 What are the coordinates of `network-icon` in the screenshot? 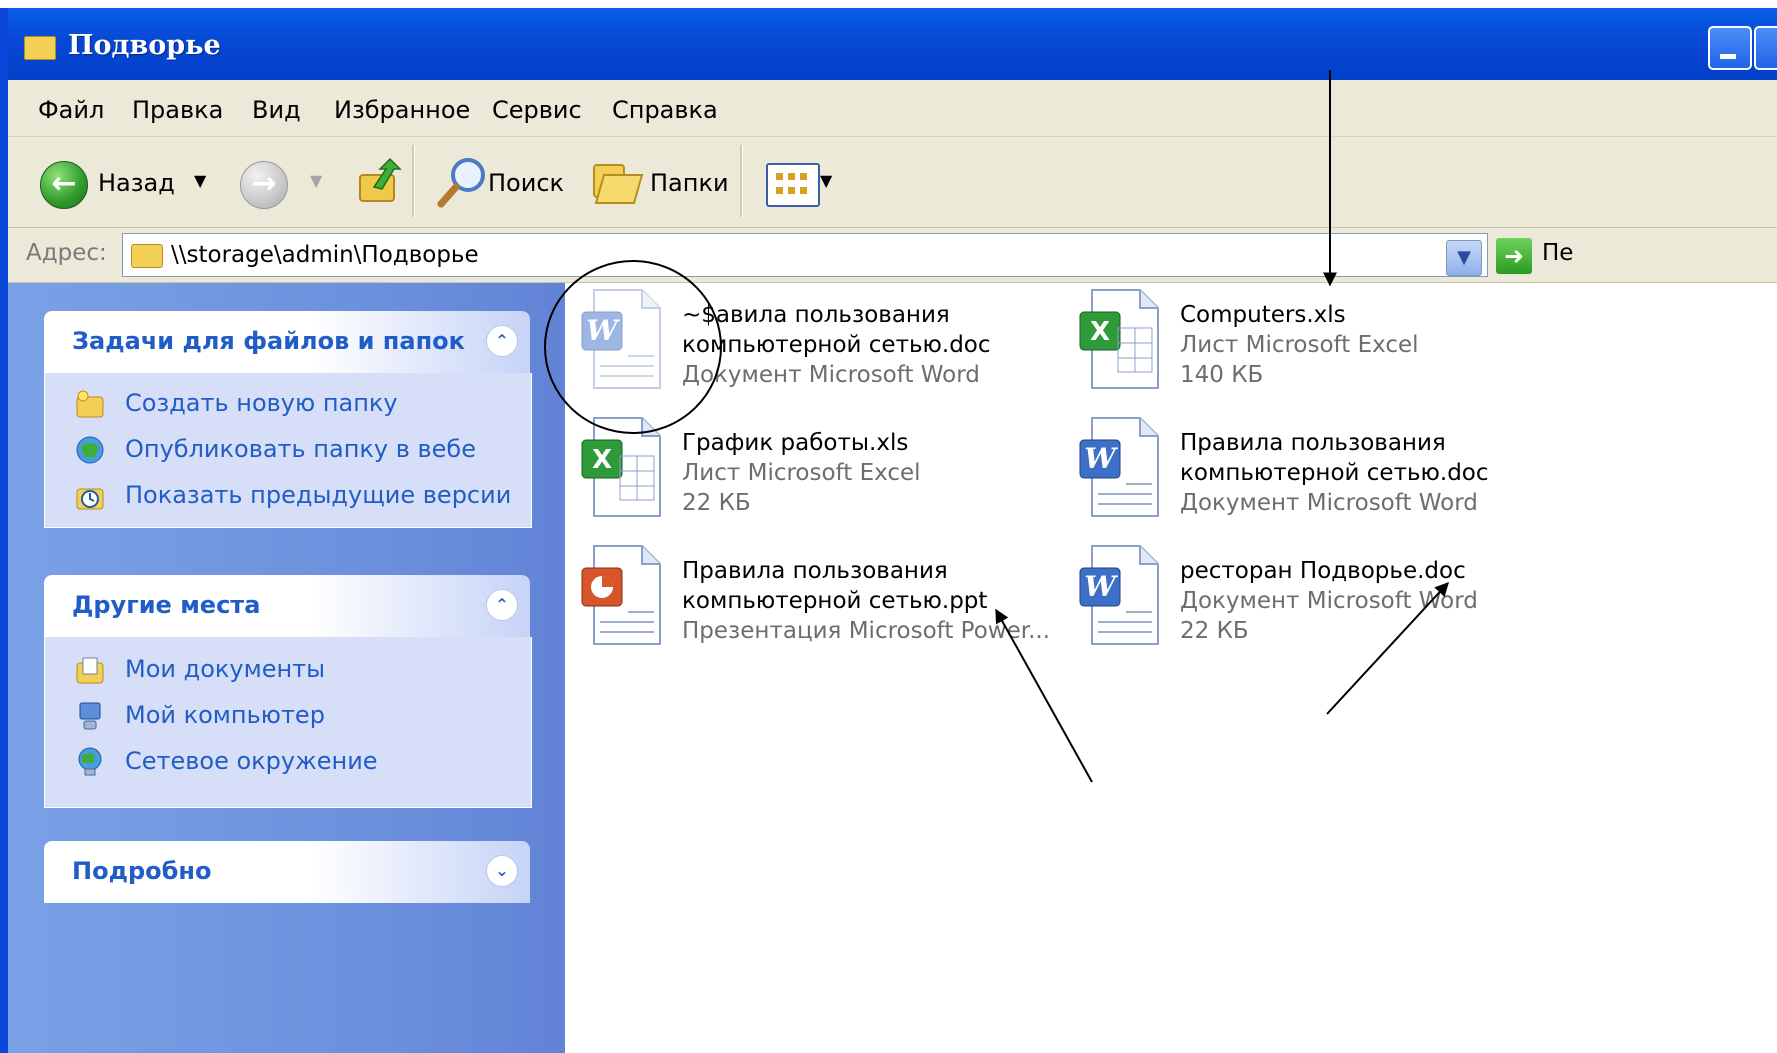 It's located at (90, 761).